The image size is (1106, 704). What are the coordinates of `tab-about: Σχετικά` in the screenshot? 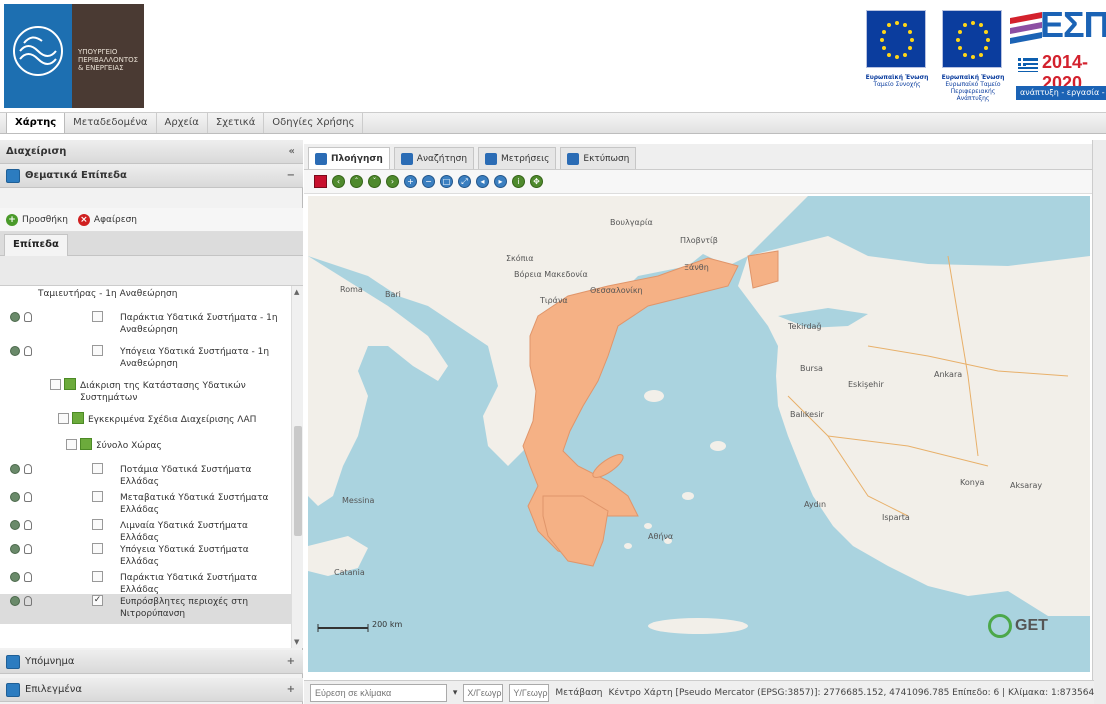 It's located at (236, 123).